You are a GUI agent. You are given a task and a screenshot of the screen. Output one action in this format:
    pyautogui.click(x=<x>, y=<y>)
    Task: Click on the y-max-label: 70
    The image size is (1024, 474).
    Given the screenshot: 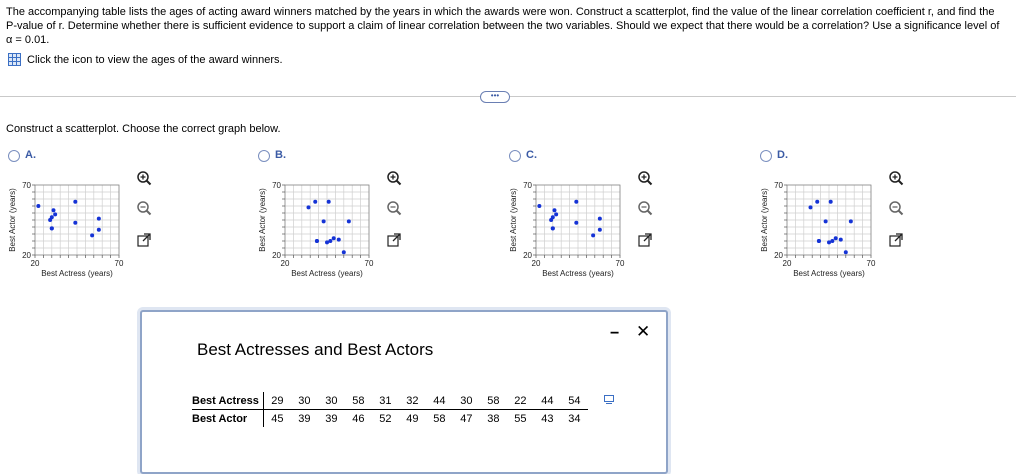 What is the action you would take?
    pyautogui.click(x=276, y=185)
    